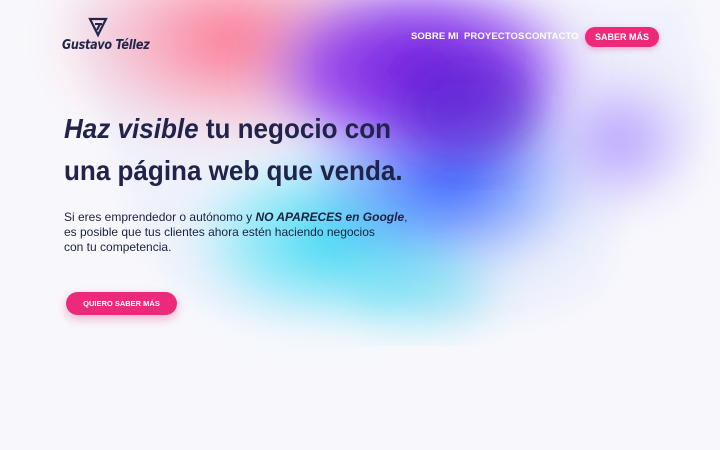  Describe the element at coordinates (118, 247) in the screenshot. I see `hero-text-line-3: con tu competencia.` at that location.